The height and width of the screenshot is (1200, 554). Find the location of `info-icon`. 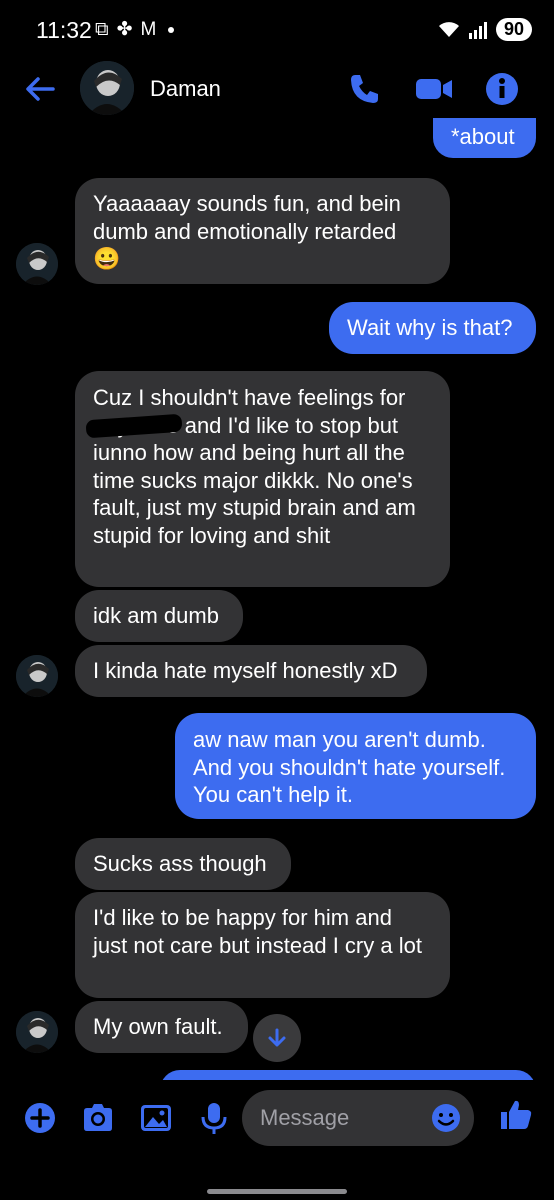

info-icon is located at coordinates (502, 89).